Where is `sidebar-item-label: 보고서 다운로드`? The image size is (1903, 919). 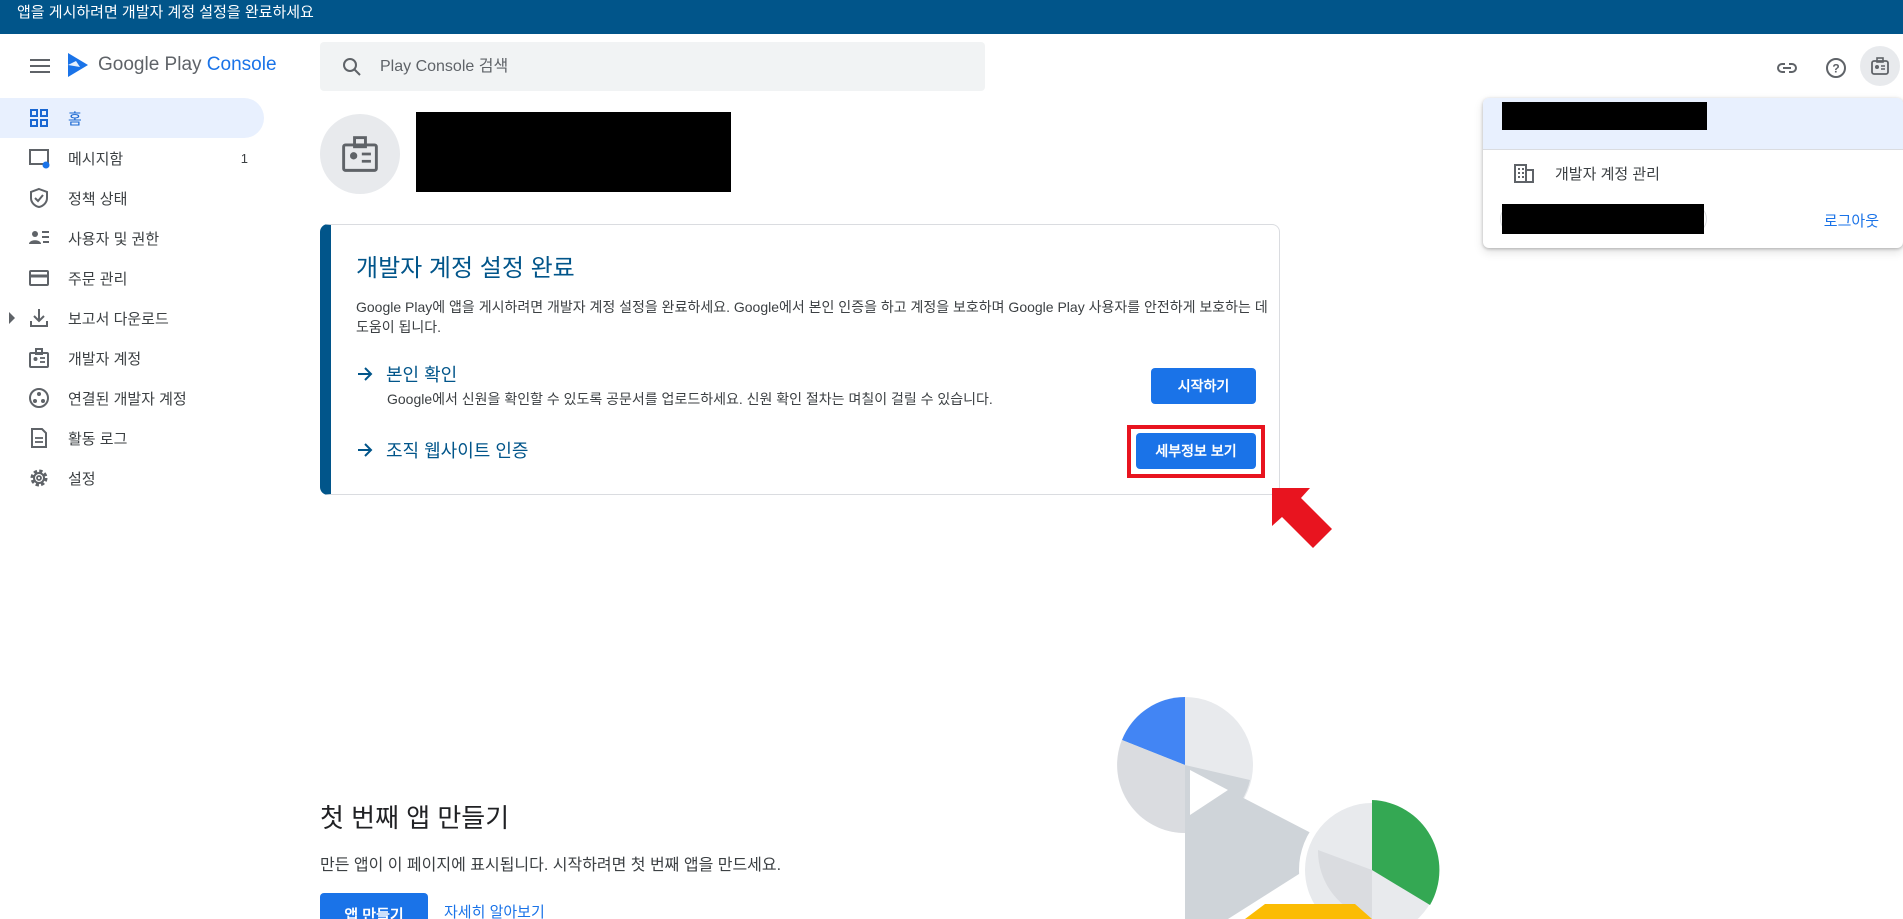
sidebar-item-label: 보고서 다운로드 is located at coordinates (118, 319).